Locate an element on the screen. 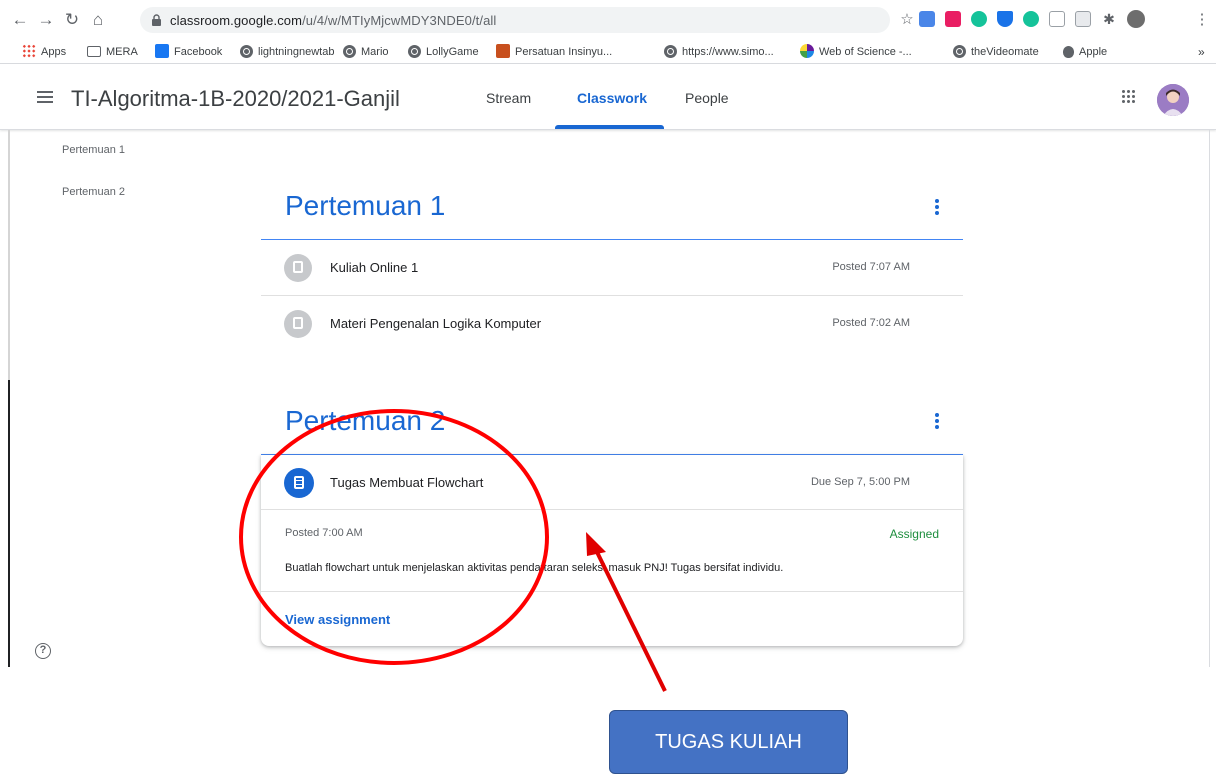  bookmark-lollygame: LollyGame is located at coordinates (443, 52).